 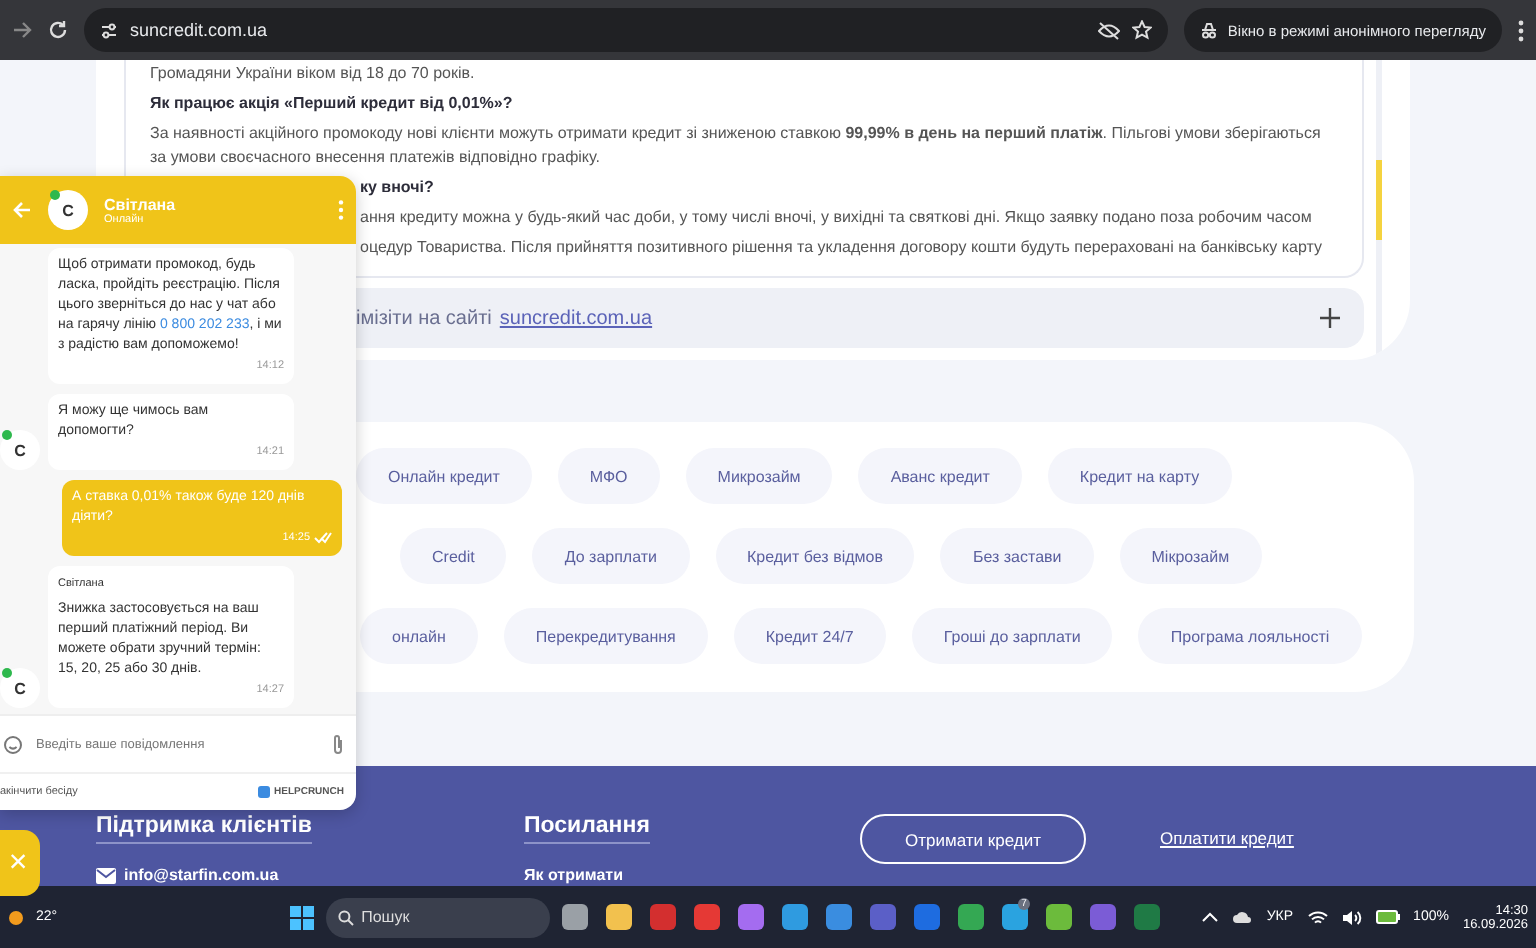 What do you see at coordinates (444, 476) in the screenshot?
I see `tag-chip: Онлайн кредит` at bounding box center [444, 476].